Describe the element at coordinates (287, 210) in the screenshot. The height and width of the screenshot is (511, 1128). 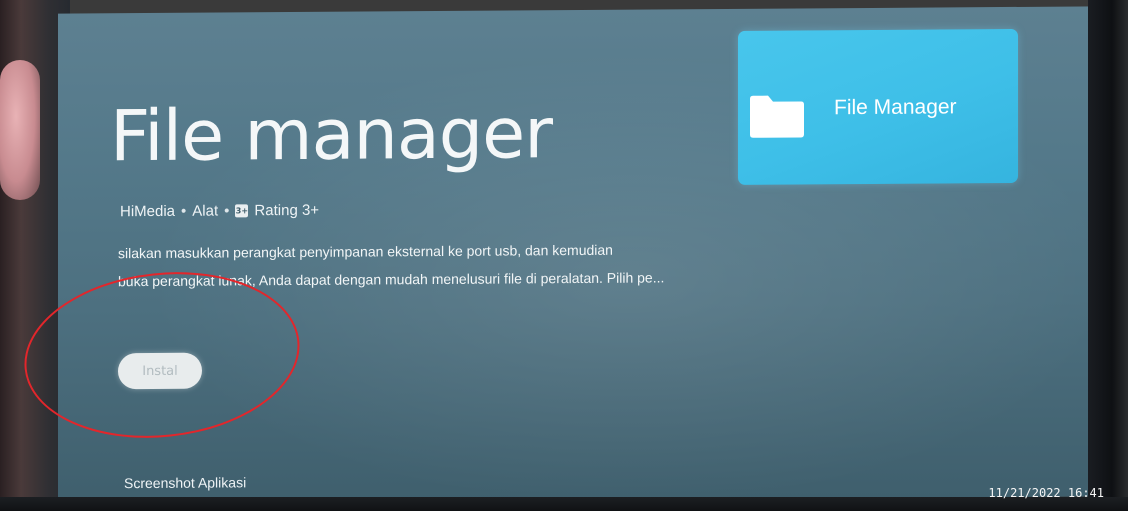
I see `content-rating: Rating 3+` at that location.